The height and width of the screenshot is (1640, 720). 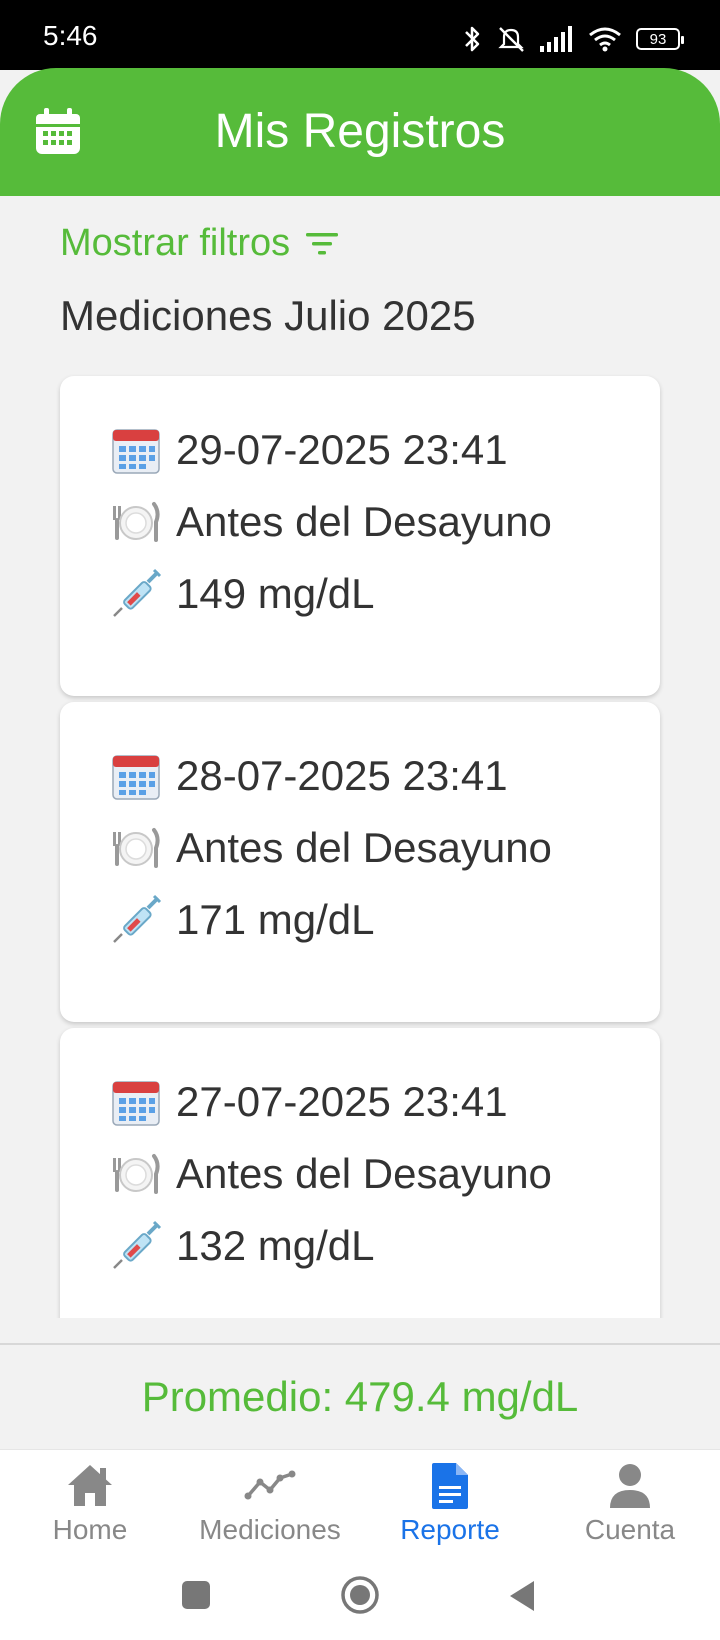 I want to click on nav-mediciones-label: Mediciones, so click(x=270, y=1529).